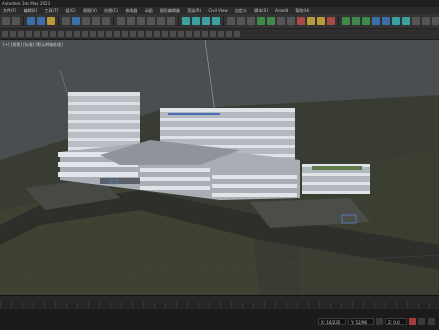 Image resolution: width=439 pixels, height=330 pixels. I want to click on scene-explorer-icon, so click(271, 21).